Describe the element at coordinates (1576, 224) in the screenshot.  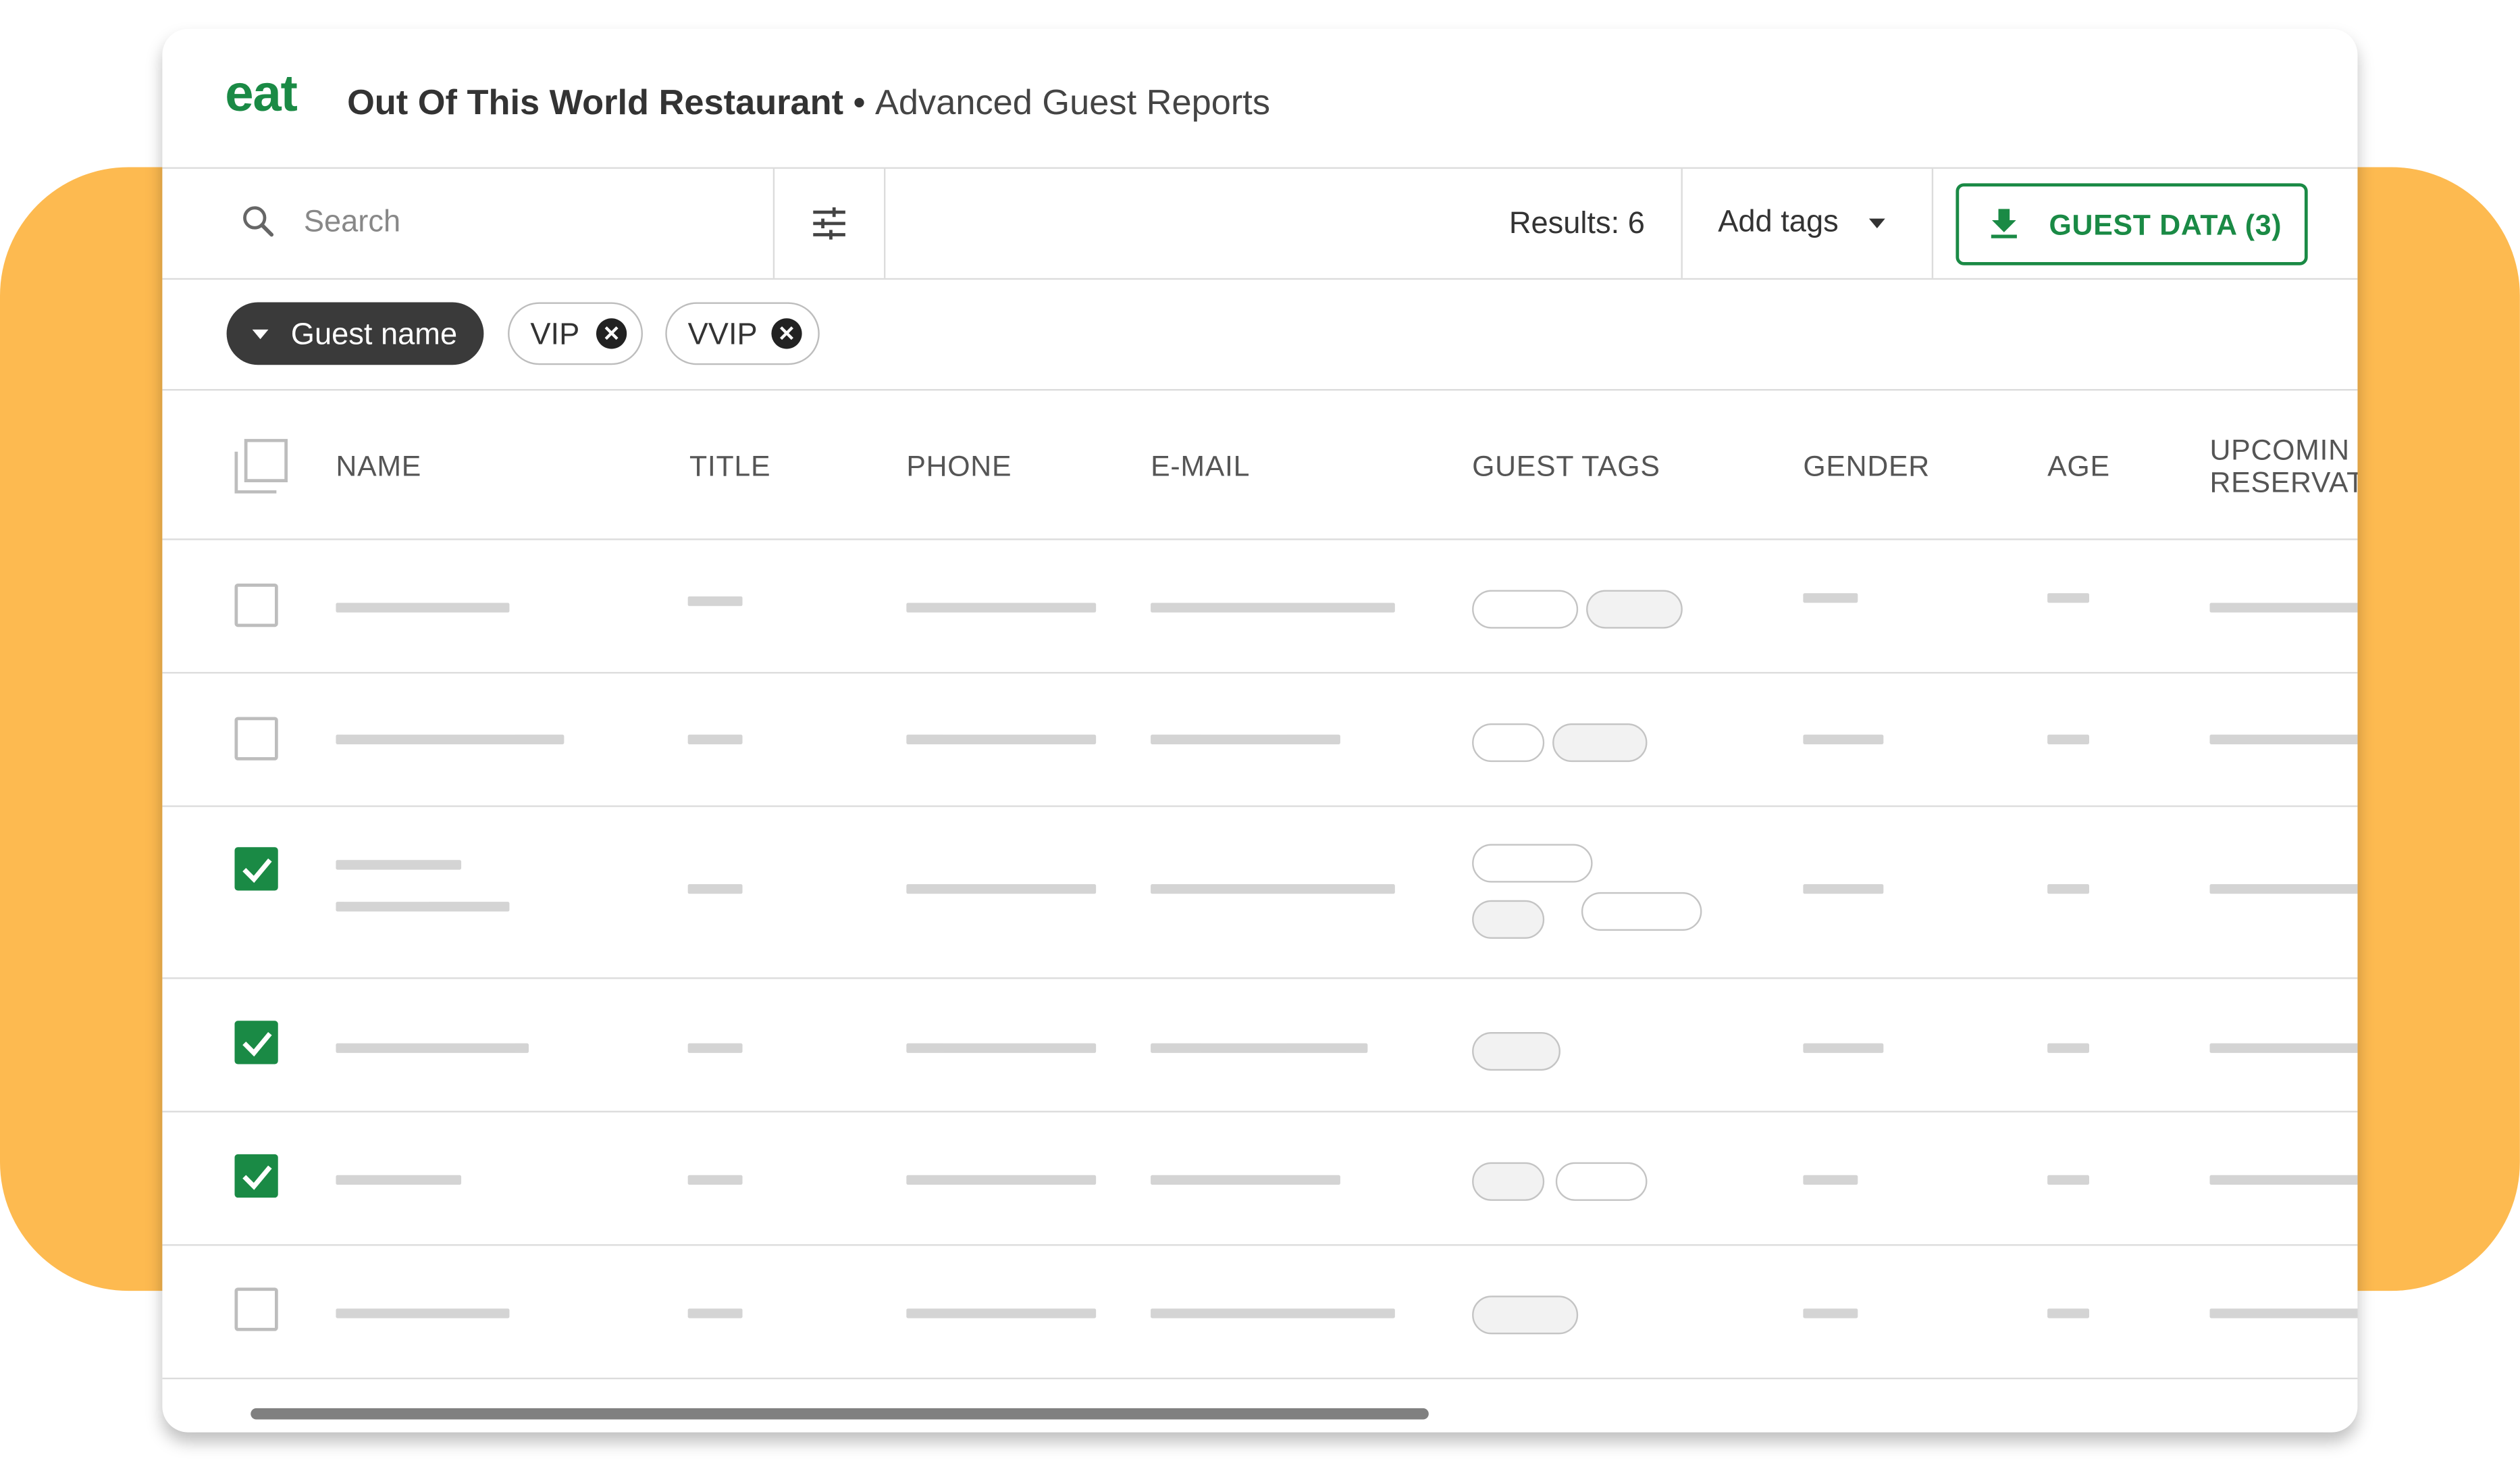
I see `results-count: Results: 6` at that location.